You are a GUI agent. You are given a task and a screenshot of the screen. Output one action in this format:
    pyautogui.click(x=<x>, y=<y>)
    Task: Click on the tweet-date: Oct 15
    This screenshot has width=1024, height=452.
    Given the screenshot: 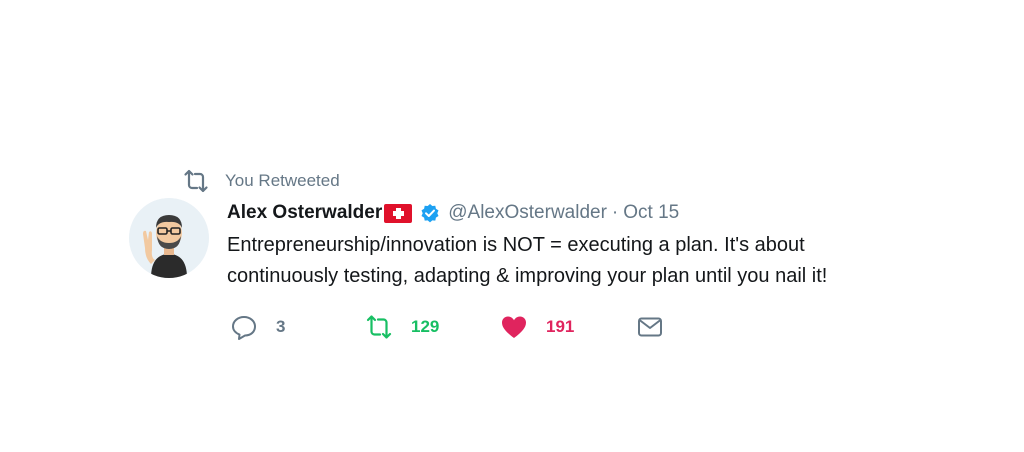 What is the action you would take?
    pyautogui.click(x=651, y=213)
    